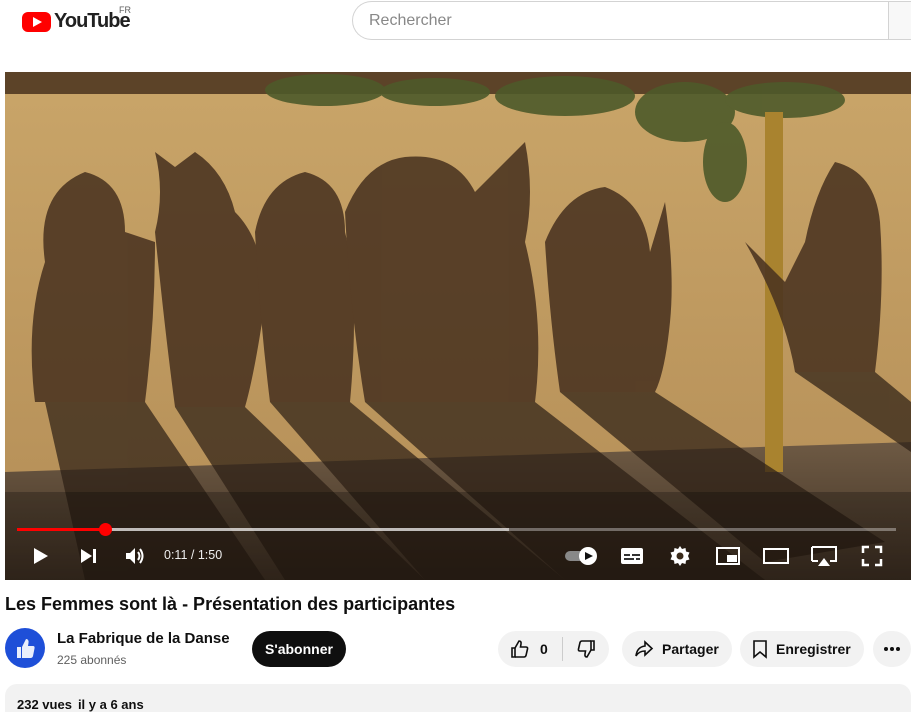 Image resolution: width=911 pixels, height=712 pixels. What do you see at coordinates (530, 649) in the screenshot?
I see `like-button: 0` at bounding box center [530, 649].